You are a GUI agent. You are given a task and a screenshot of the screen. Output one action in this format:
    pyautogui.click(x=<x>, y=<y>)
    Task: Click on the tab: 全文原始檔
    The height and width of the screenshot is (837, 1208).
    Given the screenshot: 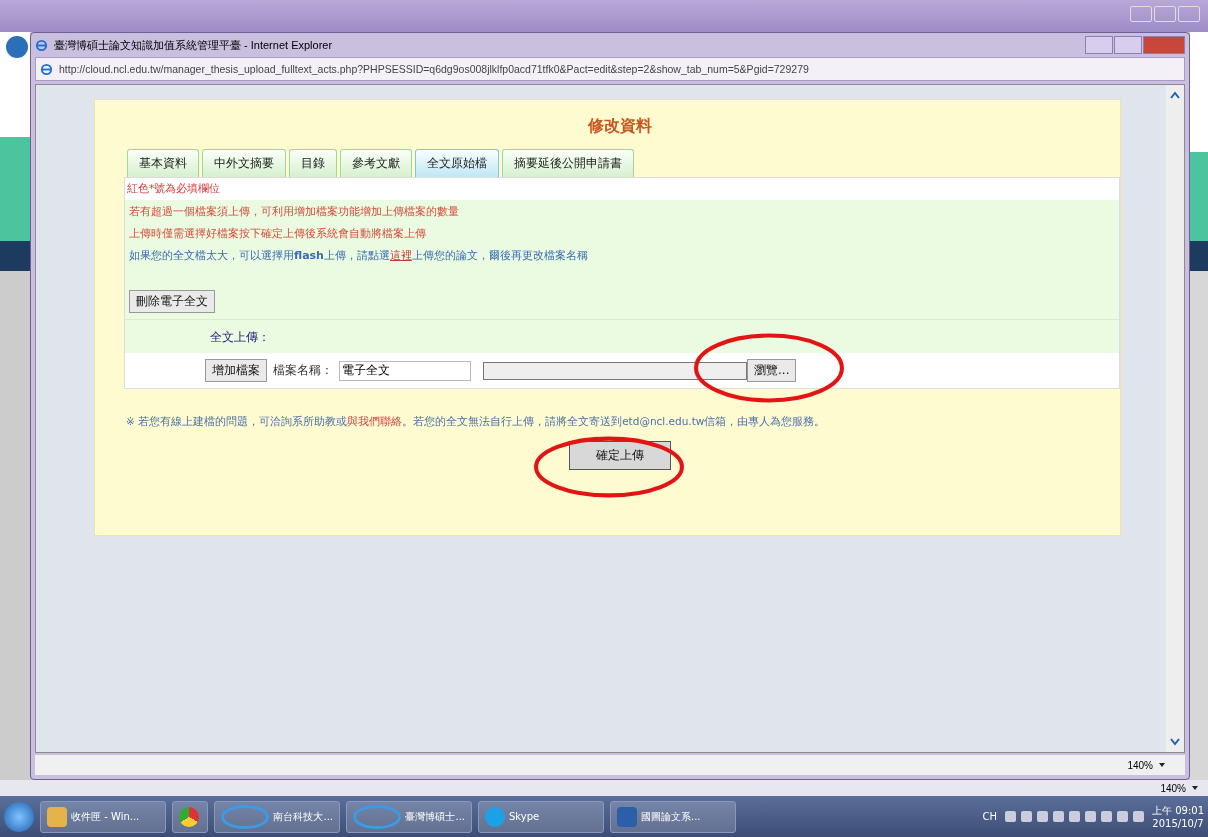 What is the action you would take?
    pyautogui.click(x=457, y=163)
    